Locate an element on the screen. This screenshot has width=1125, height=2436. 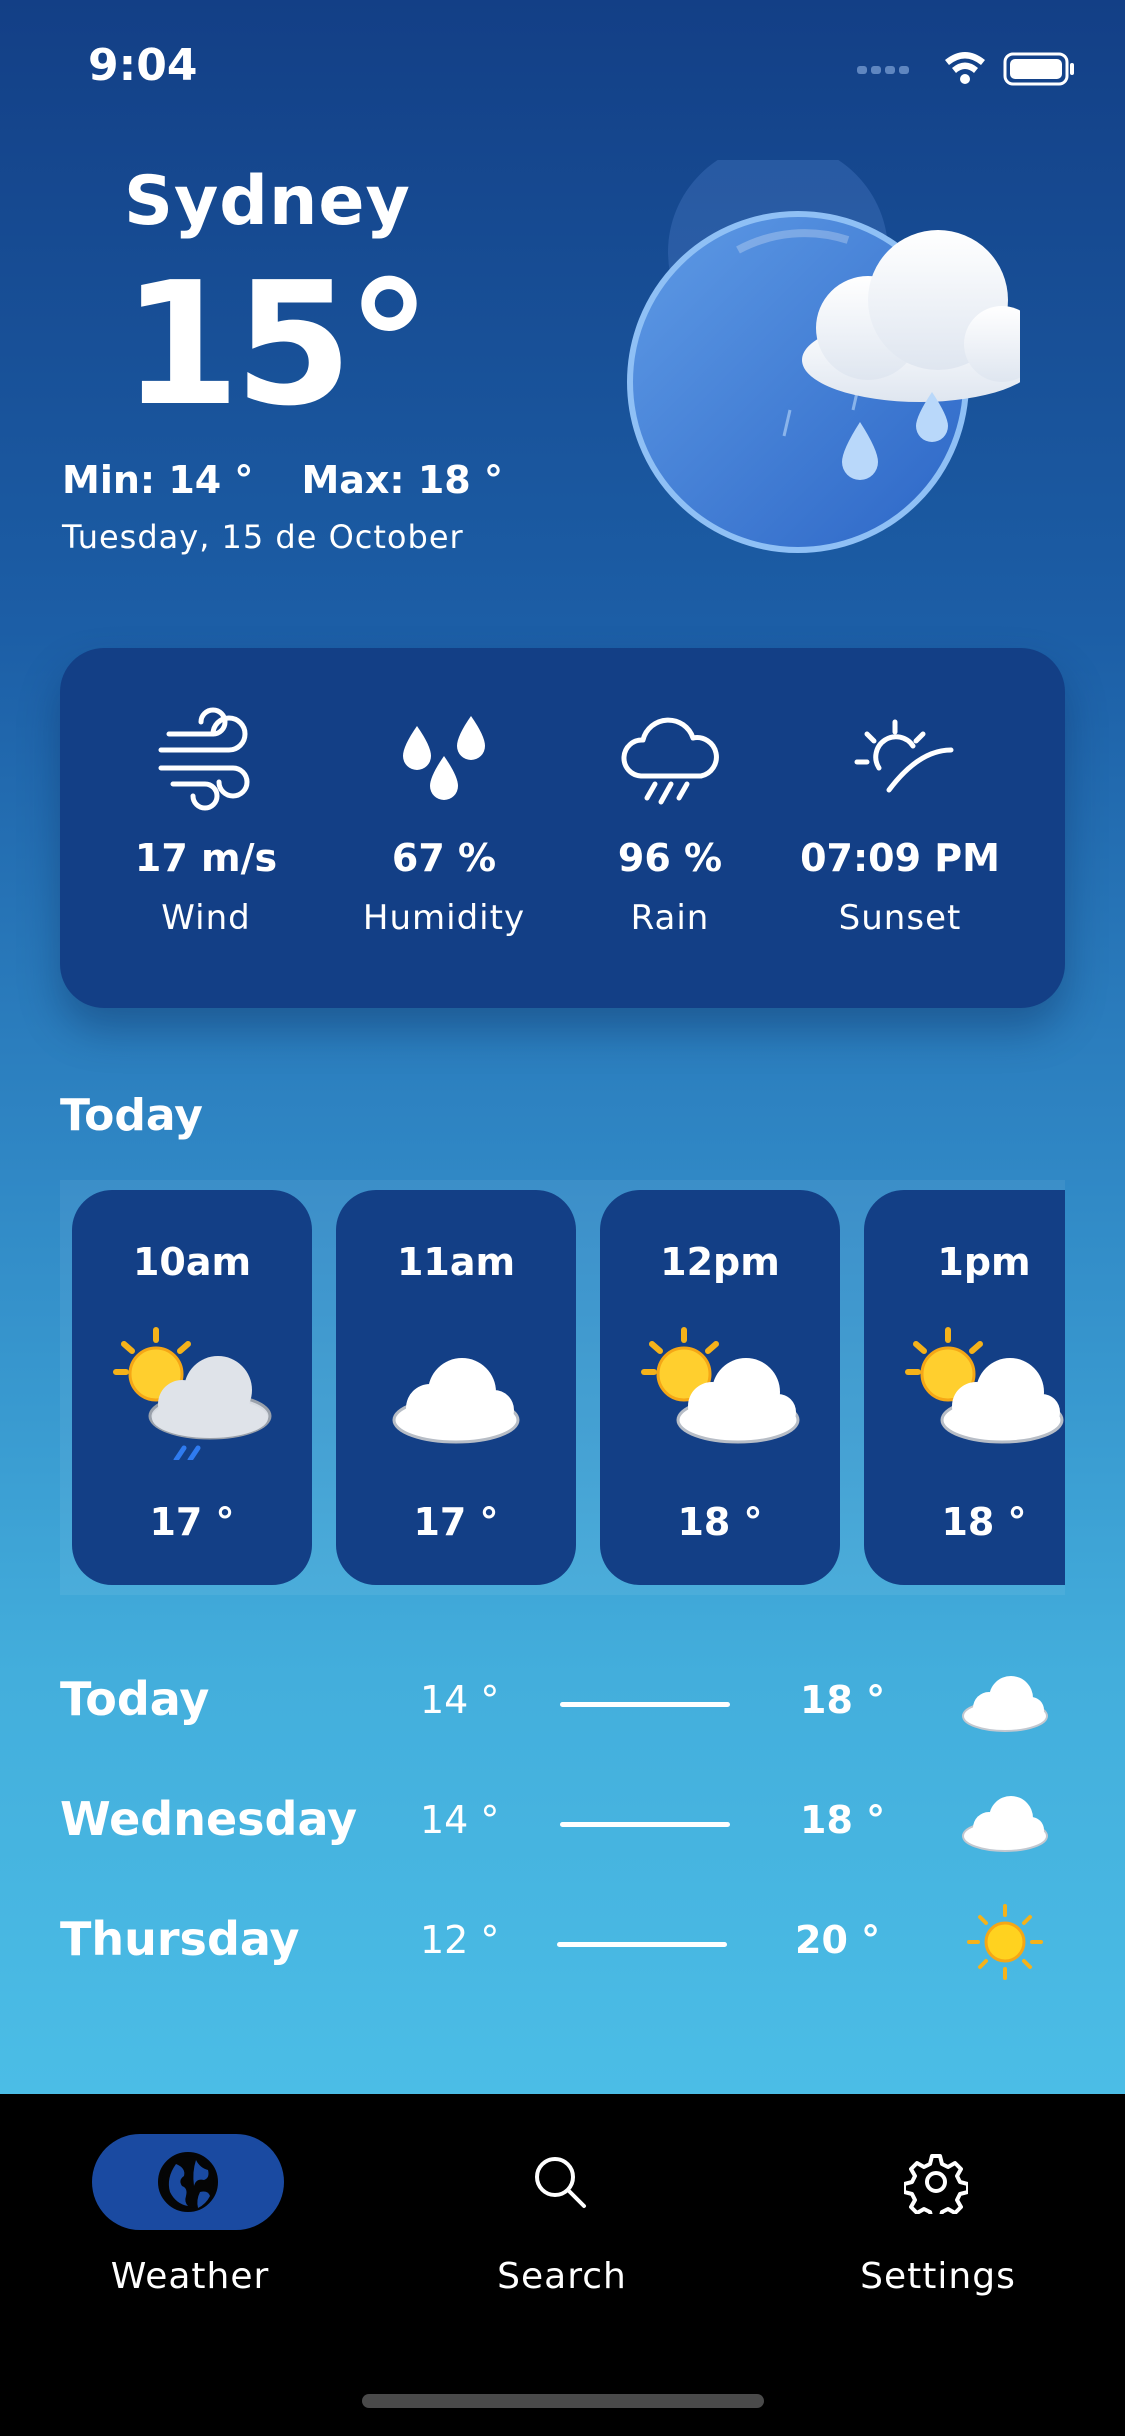
day-name: Thursday is located at coordinates (180, 1939).